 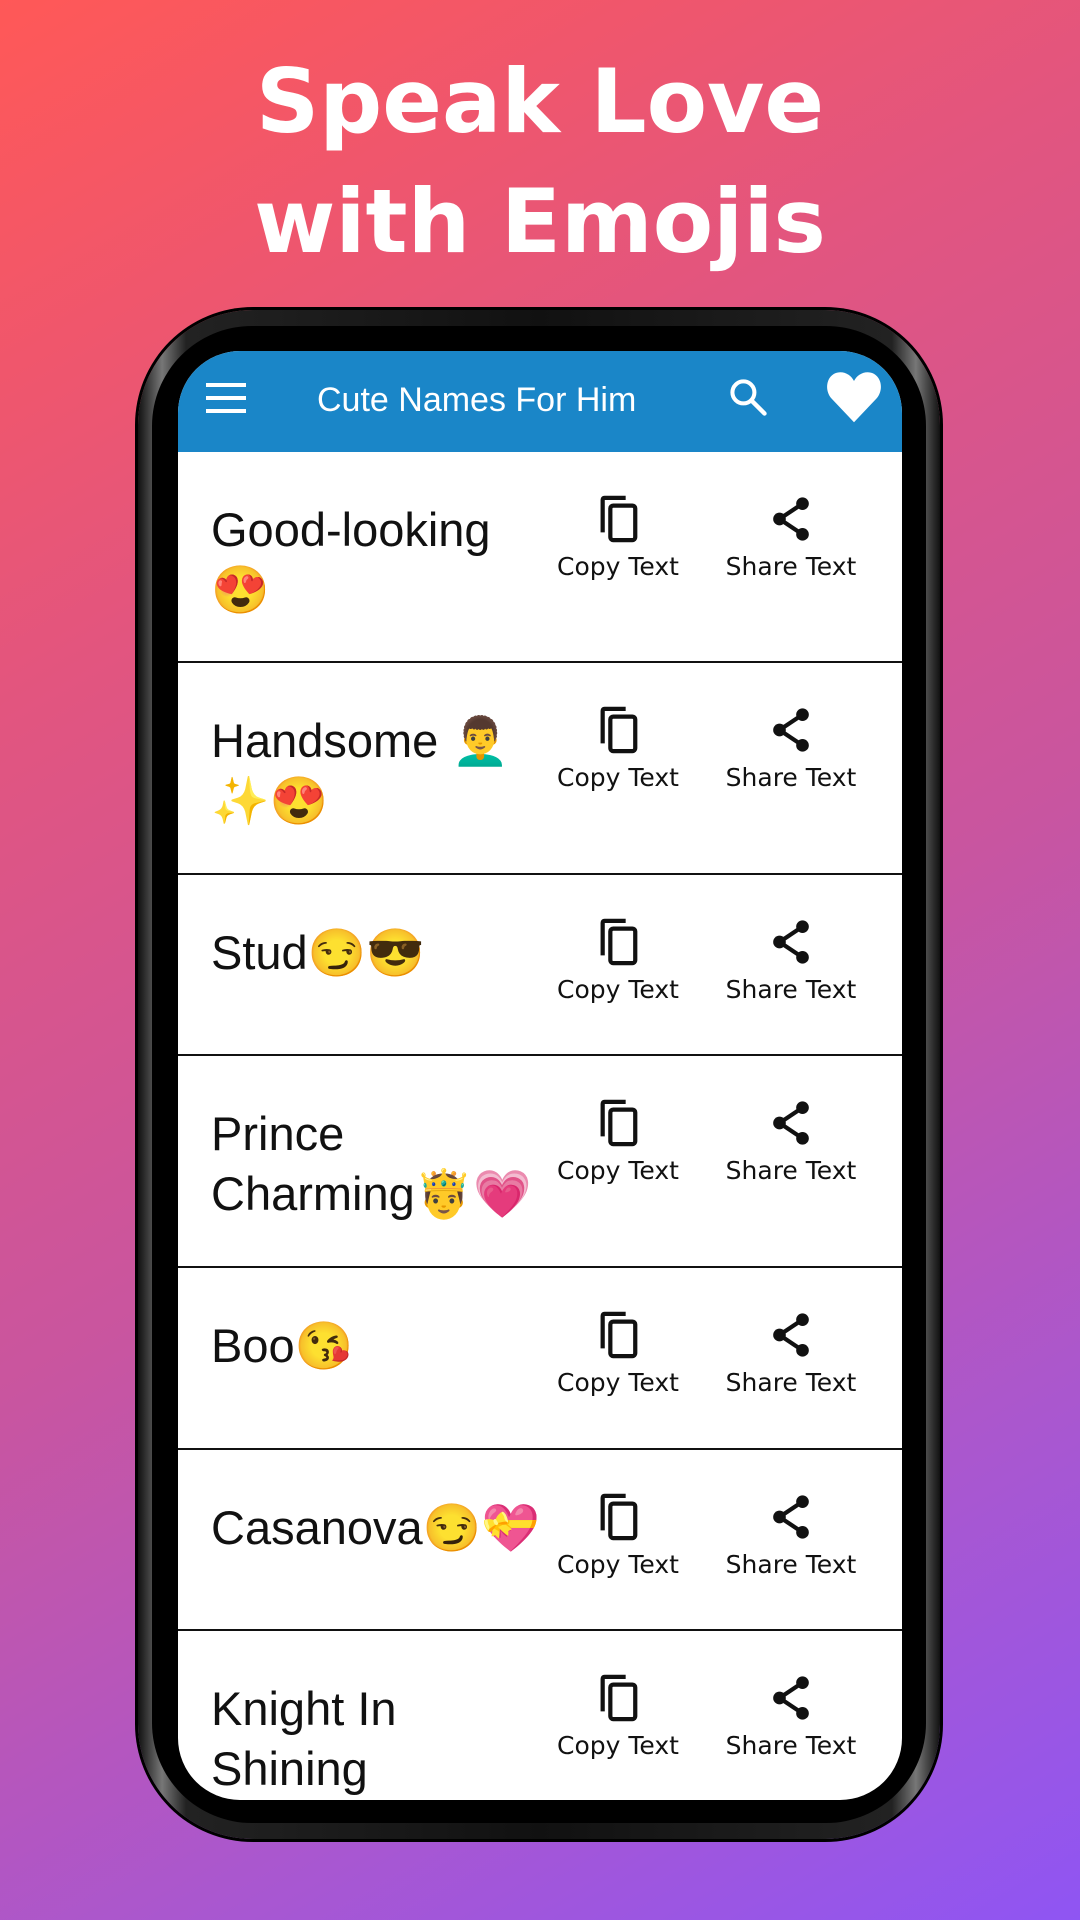 I want to click on heart-icon, so click(x=854, y=398).